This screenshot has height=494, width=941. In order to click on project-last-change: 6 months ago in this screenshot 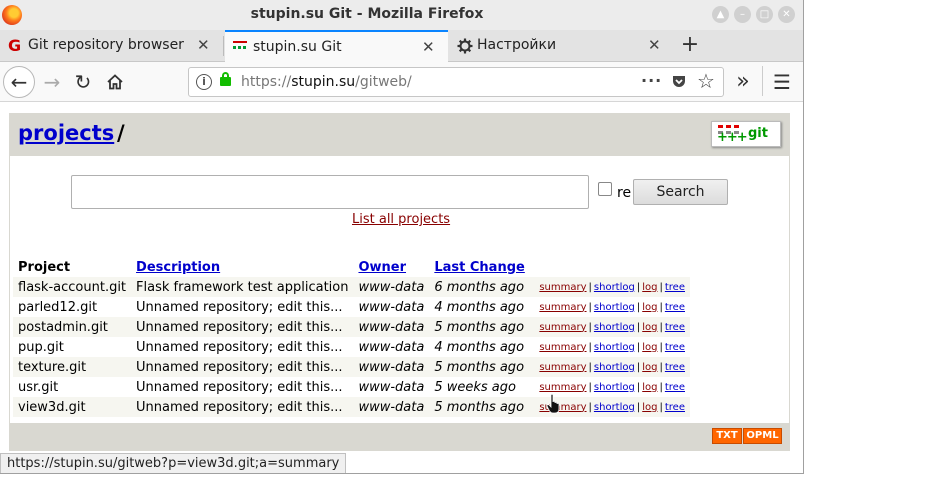, I will do `click(480, 287)`.